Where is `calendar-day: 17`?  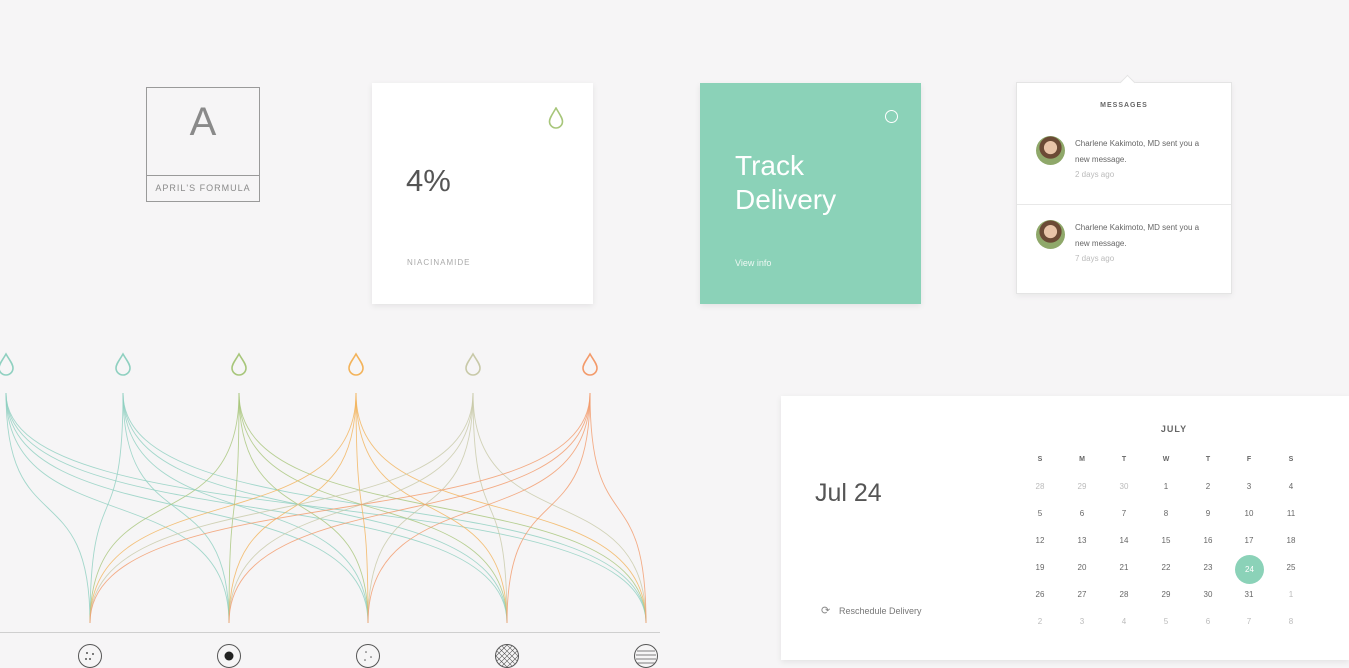 calendar-day: 17 is located at coordinates (1249, 541).